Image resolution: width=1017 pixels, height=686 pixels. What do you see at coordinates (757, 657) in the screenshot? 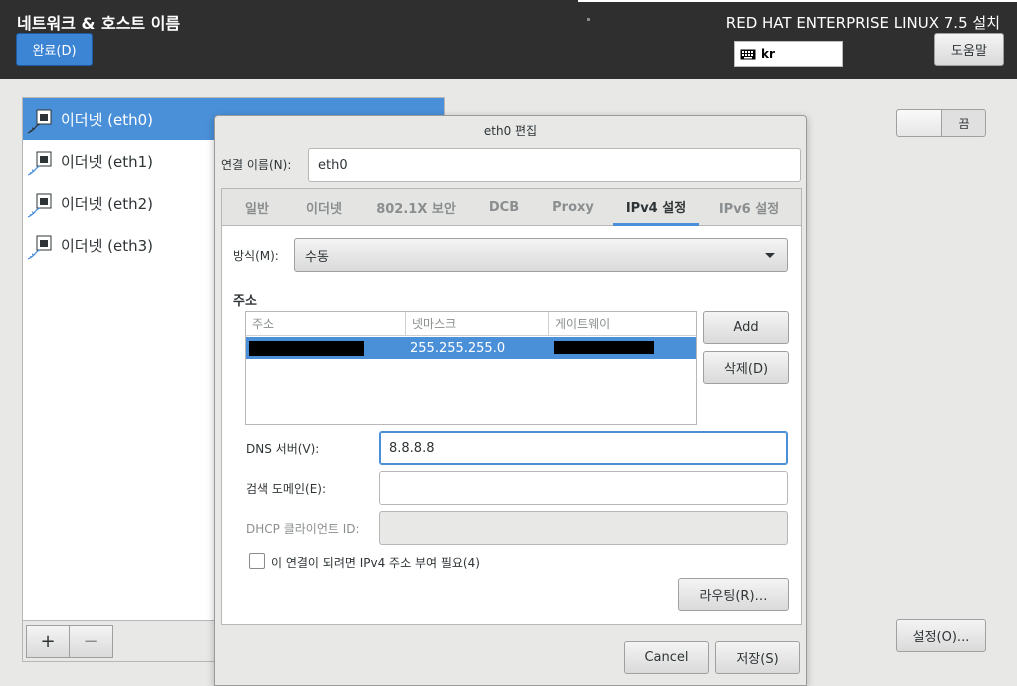
I see `save-button: 저장(S)` at bounding box center [757, 657].